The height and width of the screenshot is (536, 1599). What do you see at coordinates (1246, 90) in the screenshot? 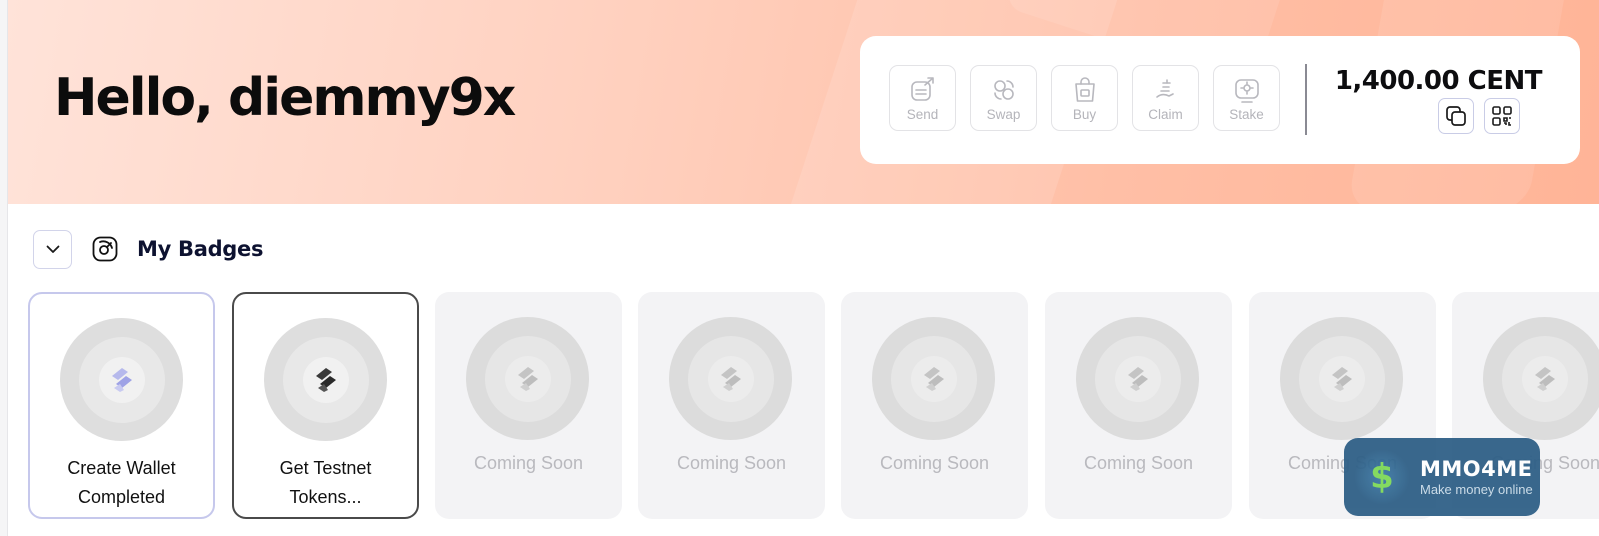
I see `stake-icon` at bounding box center [1246, 90].